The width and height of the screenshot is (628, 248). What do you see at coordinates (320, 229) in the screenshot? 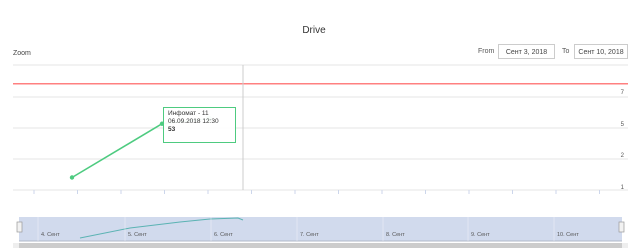
I see `navigator-range` at bounding box center [320, 229].